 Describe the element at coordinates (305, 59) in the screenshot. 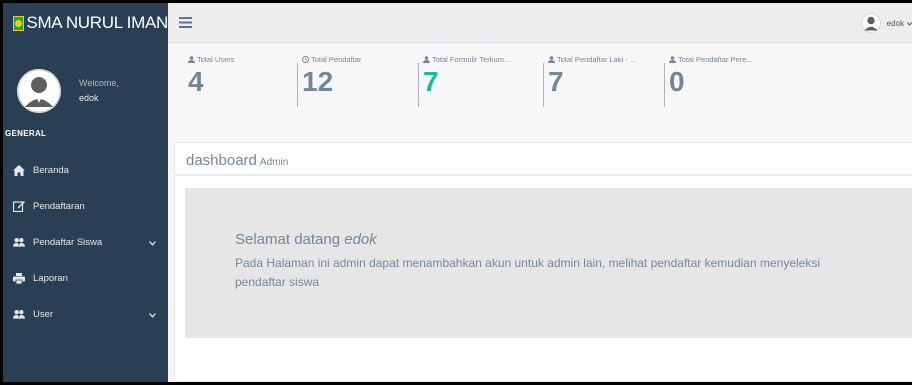

I see `clock-icon` at that location.